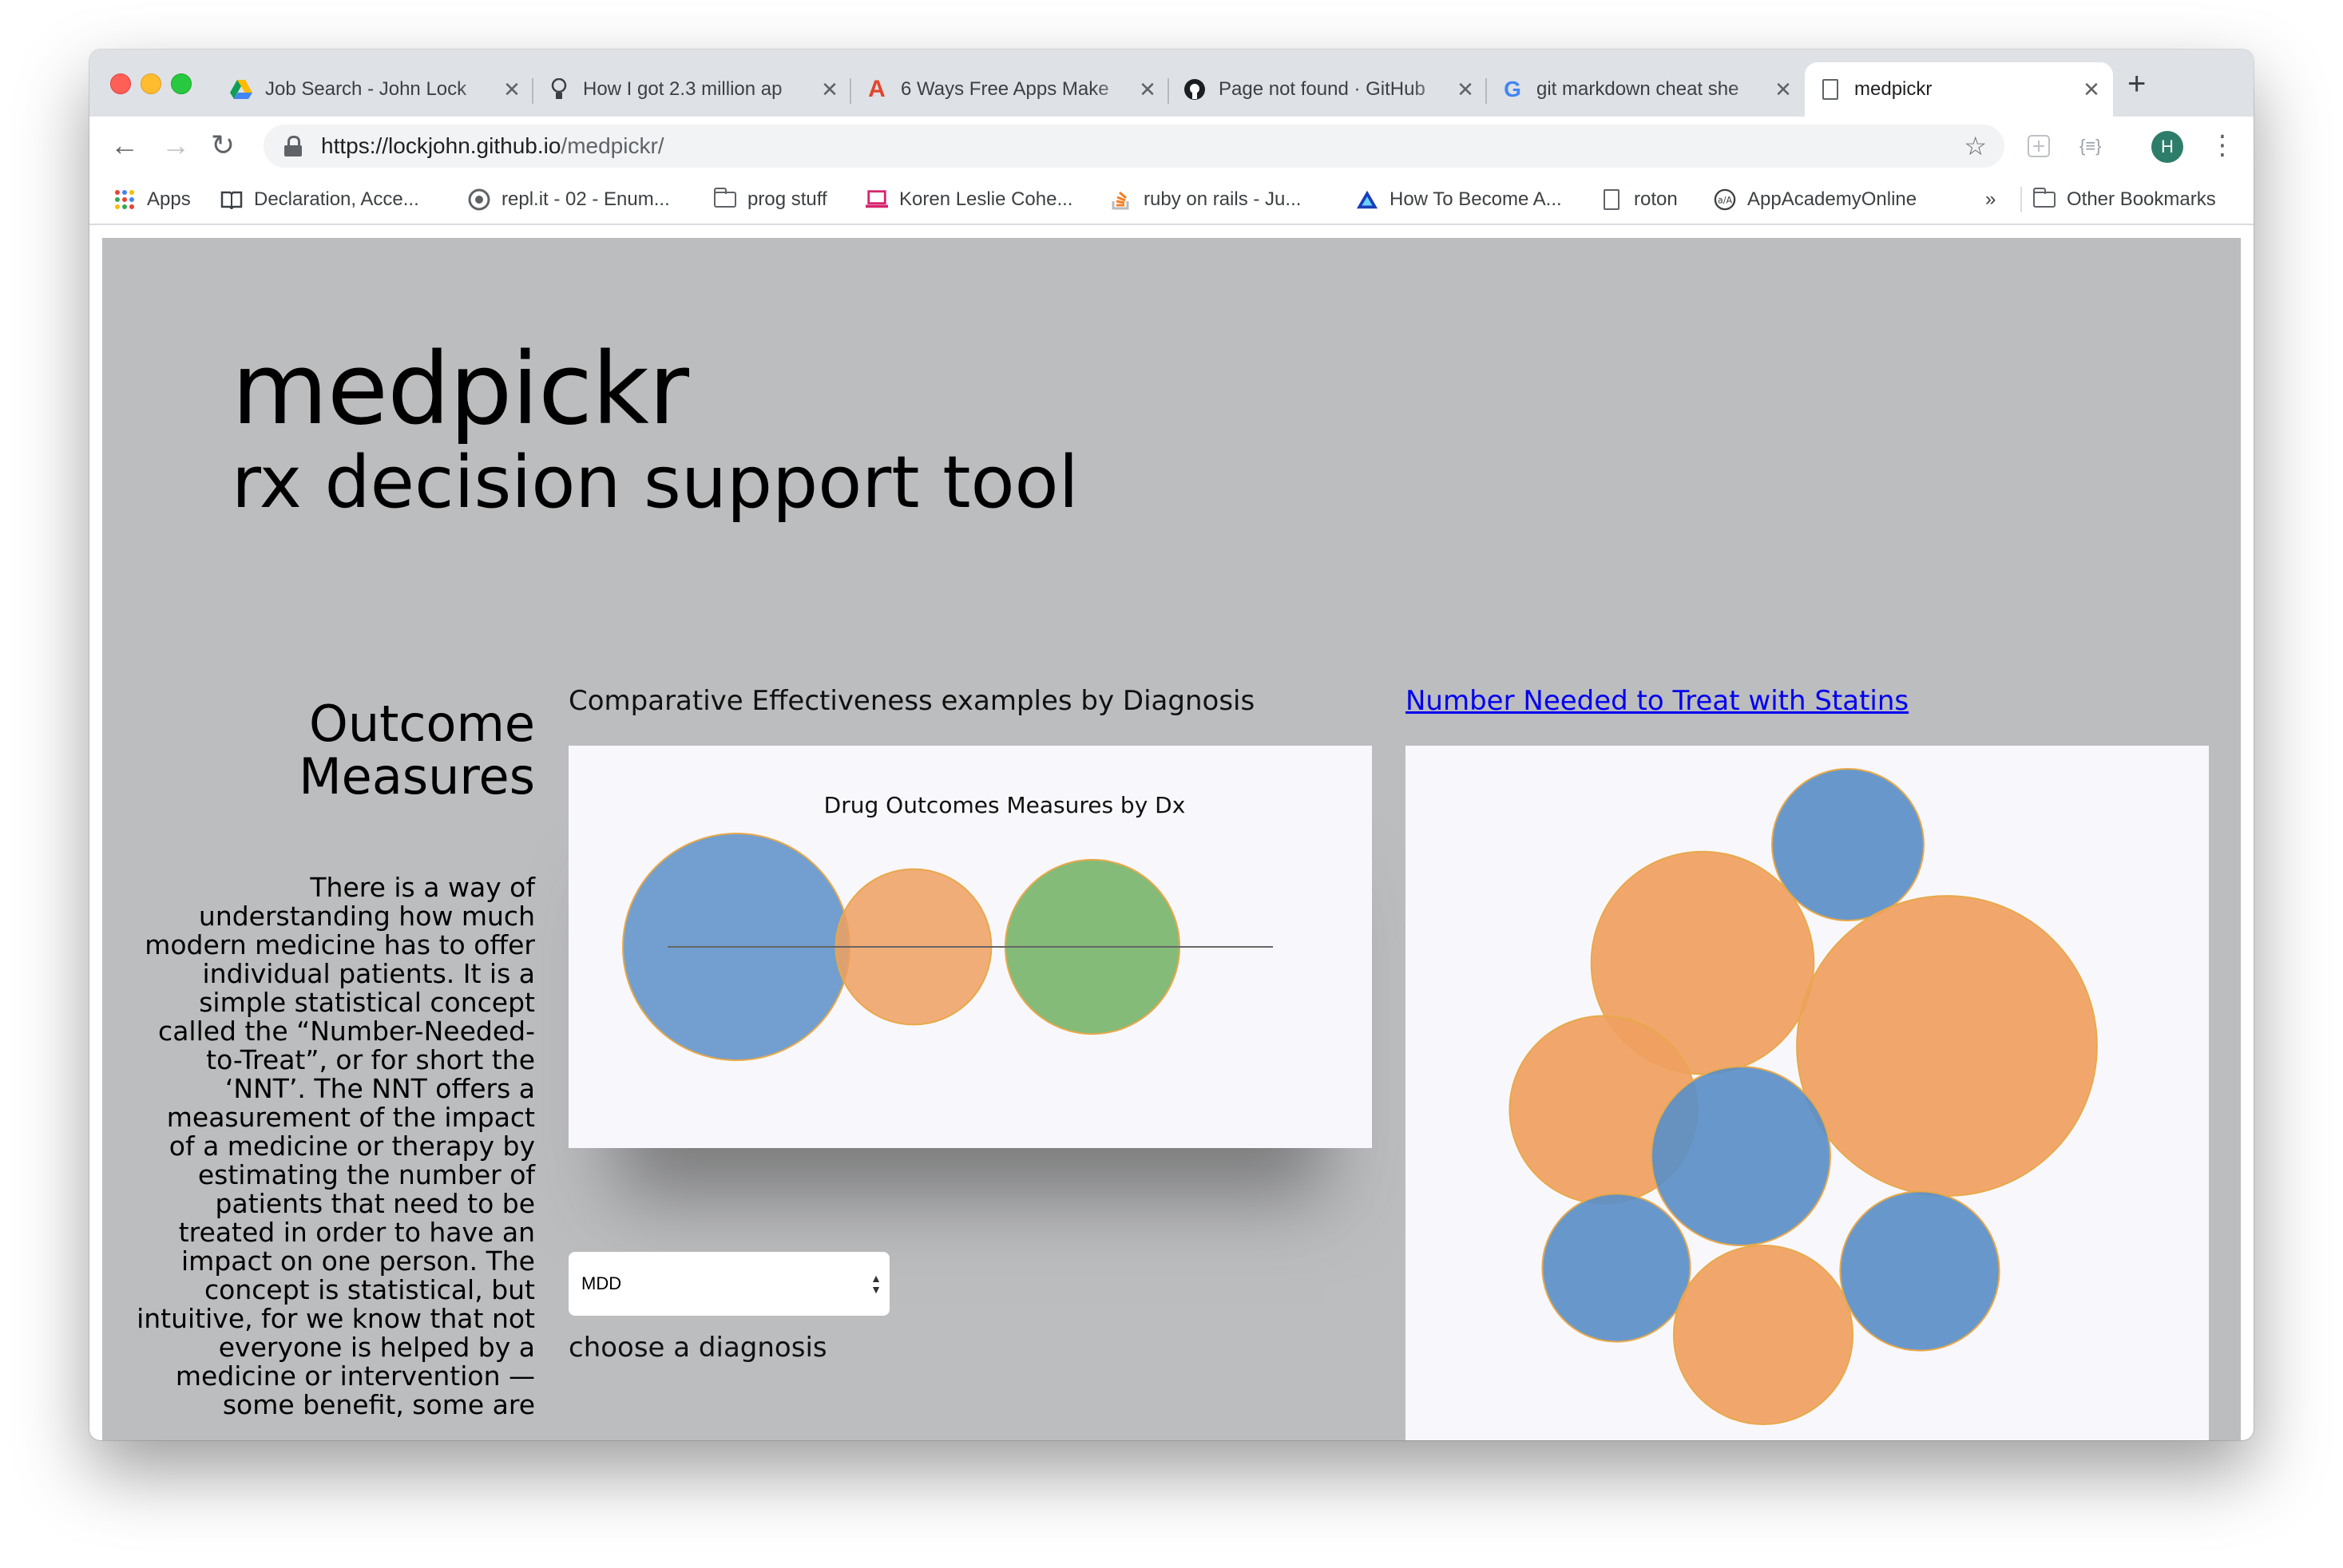 Image resolution: width=2343 pixels, height=1568 pixels. I want to click on google-drive-icon, so click(241, 89).